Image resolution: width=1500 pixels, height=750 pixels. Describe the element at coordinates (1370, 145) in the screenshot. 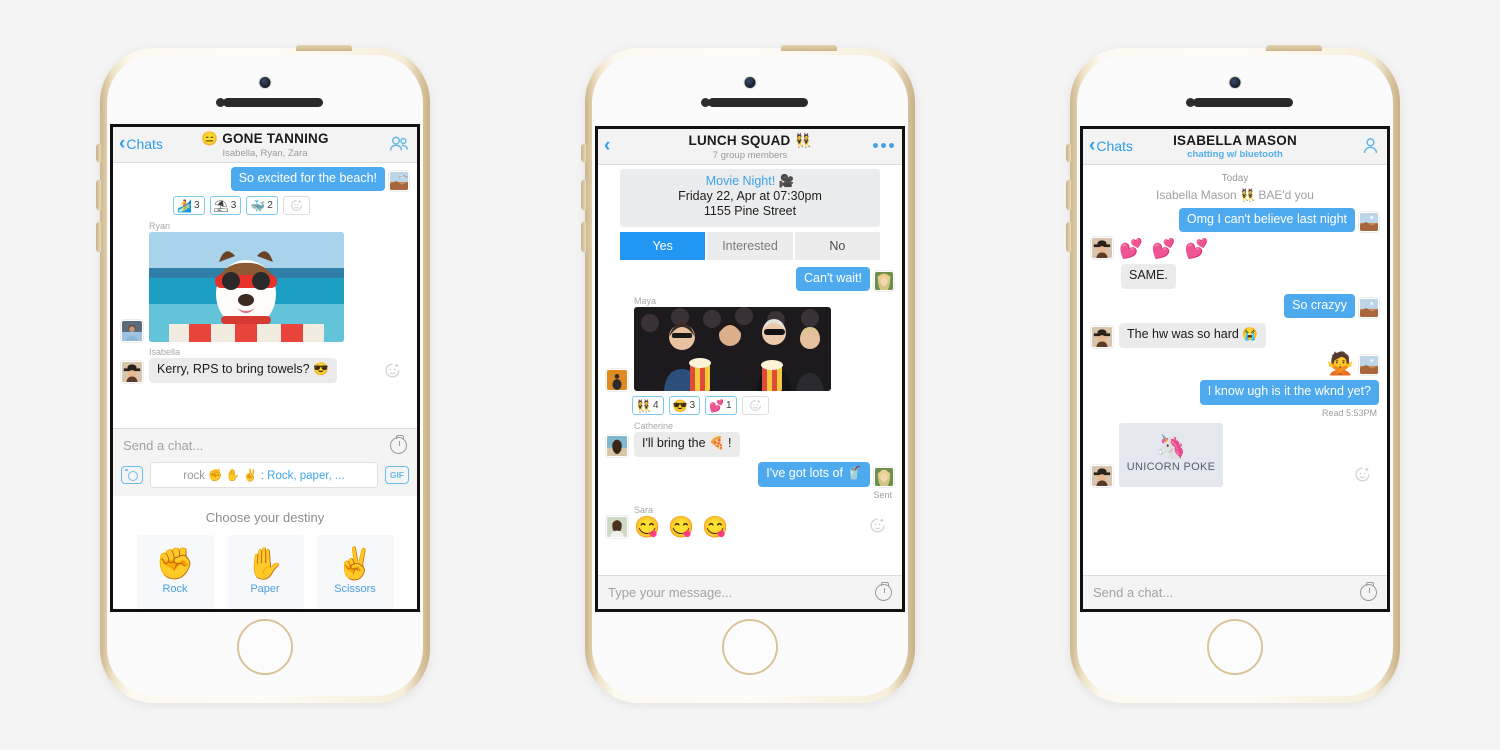

I see `person-icon` at that location.